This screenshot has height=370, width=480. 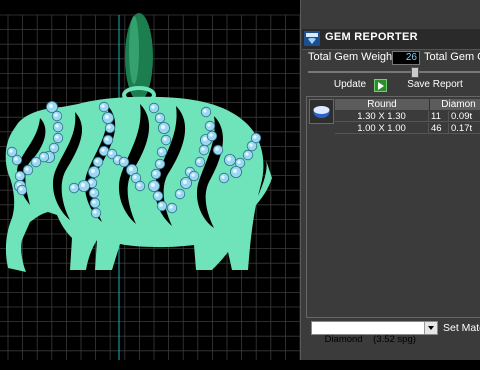 I want to click on slider-track, so click(x=394, y=72).